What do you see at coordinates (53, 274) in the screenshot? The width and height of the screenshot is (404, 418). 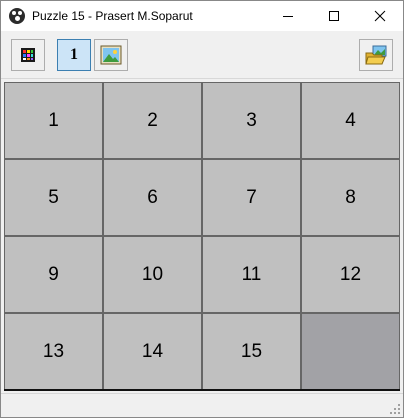 I see `tile-9: 9` at bounding box center [53, 274].